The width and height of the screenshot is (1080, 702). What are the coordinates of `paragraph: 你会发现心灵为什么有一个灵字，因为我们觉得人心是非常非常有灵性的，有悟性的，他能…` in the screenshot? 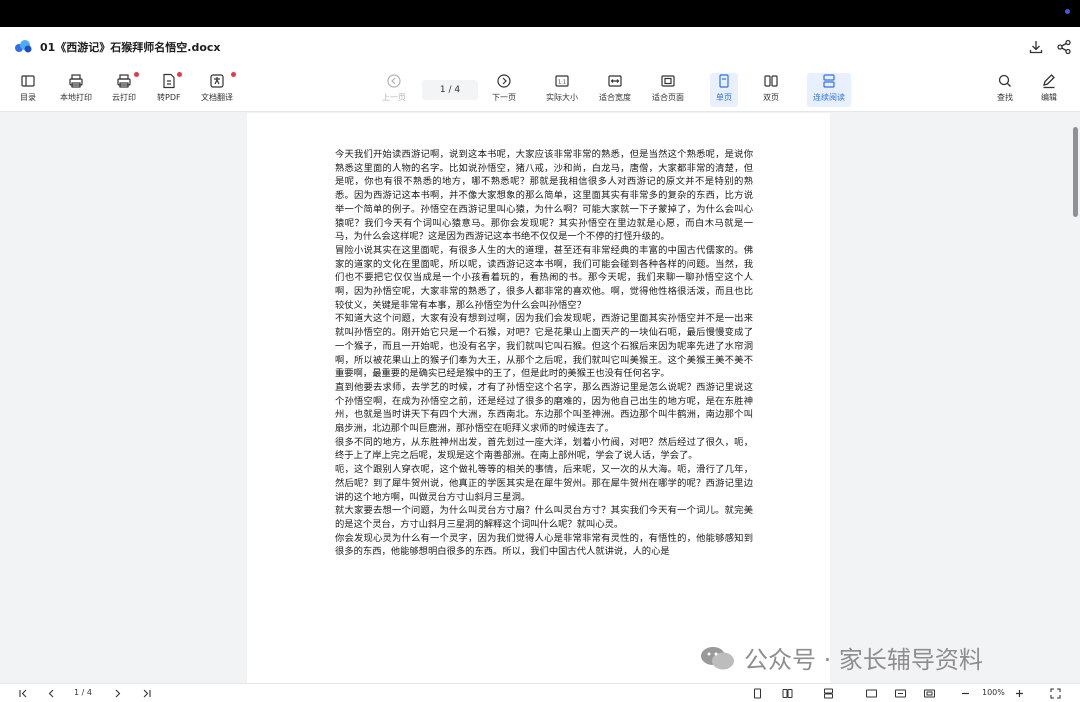 It's located at (544, 545).